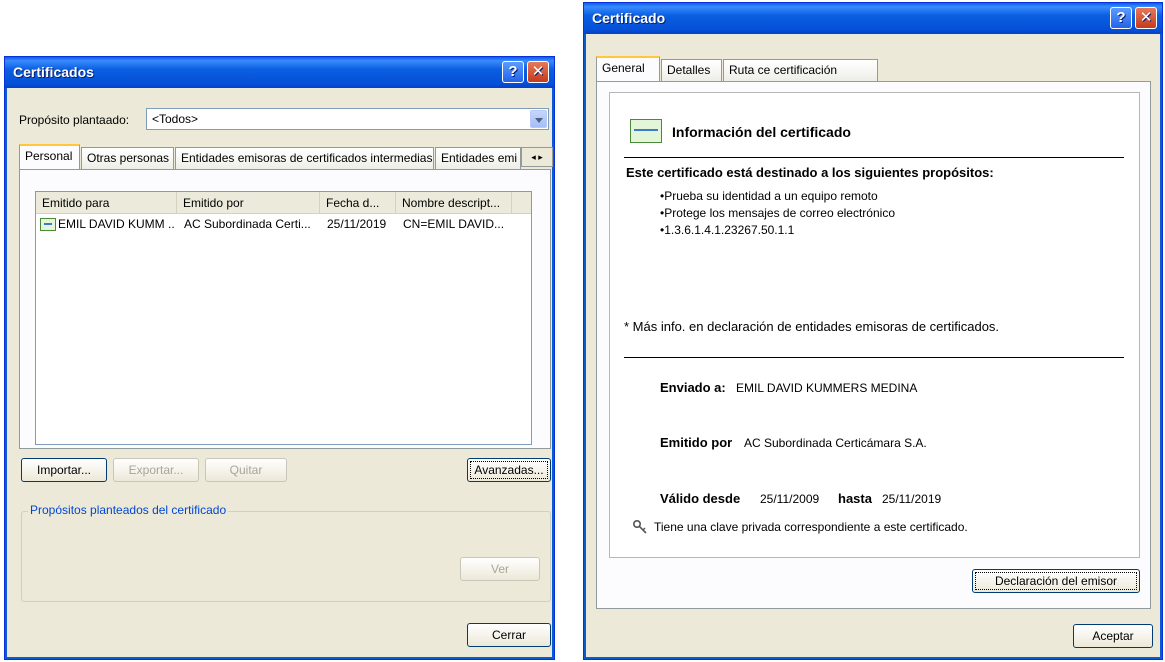  I want to click on dropdown-arrow-button, so click(538, 119).